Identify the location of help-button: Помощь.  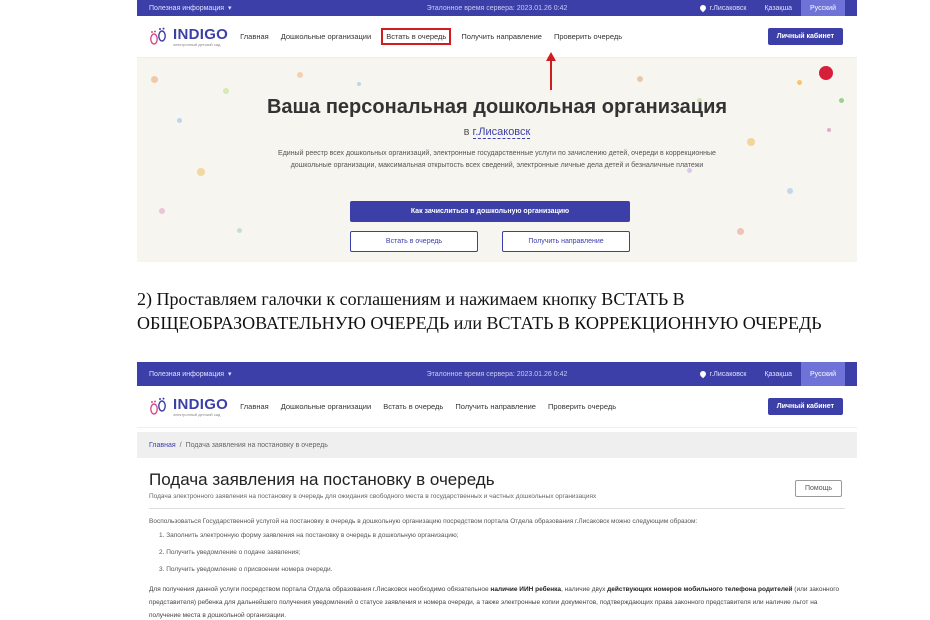
(818, 488).